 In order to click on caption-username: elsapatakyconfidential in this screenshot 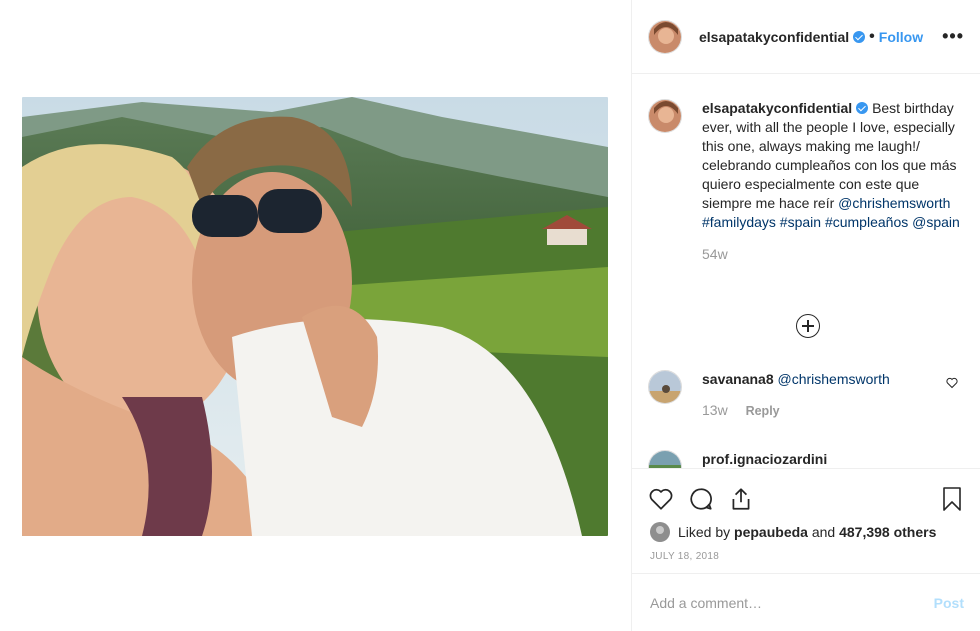, I will do `click(777, 108)`.